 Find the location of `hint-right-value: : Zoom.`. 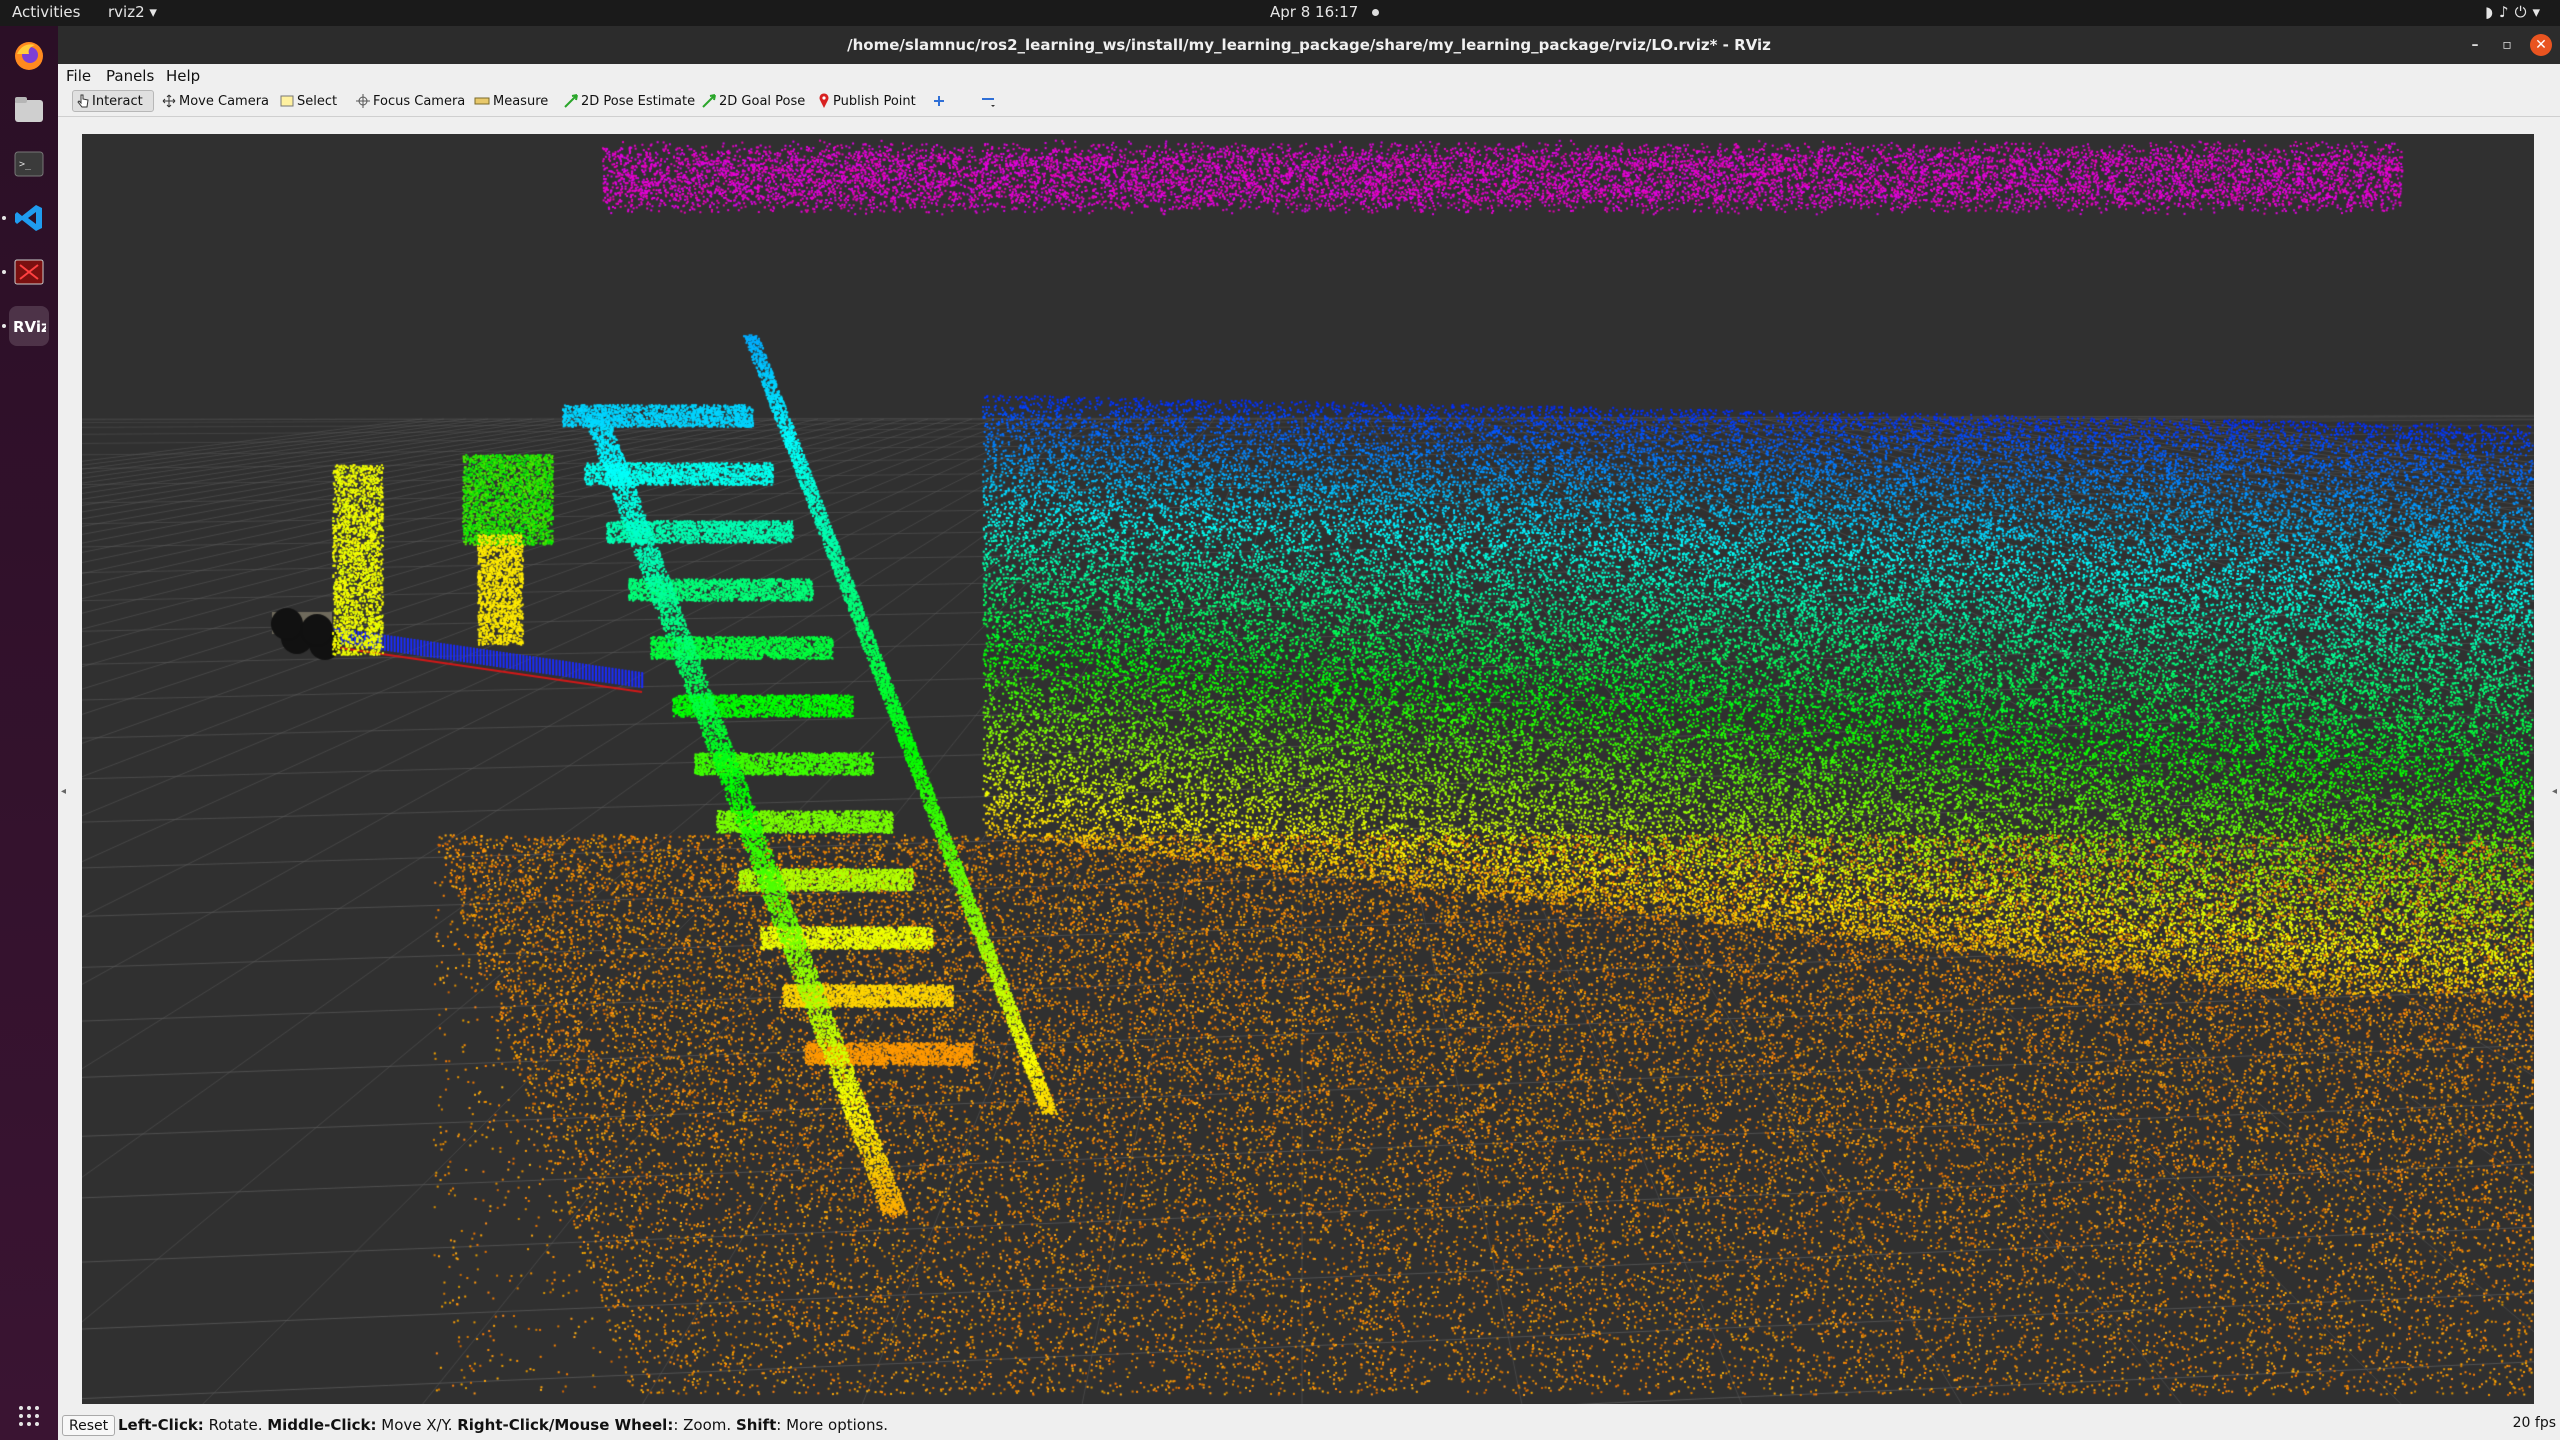

hint-right-value: : Zoom. is located at coordinates (704, 1425).